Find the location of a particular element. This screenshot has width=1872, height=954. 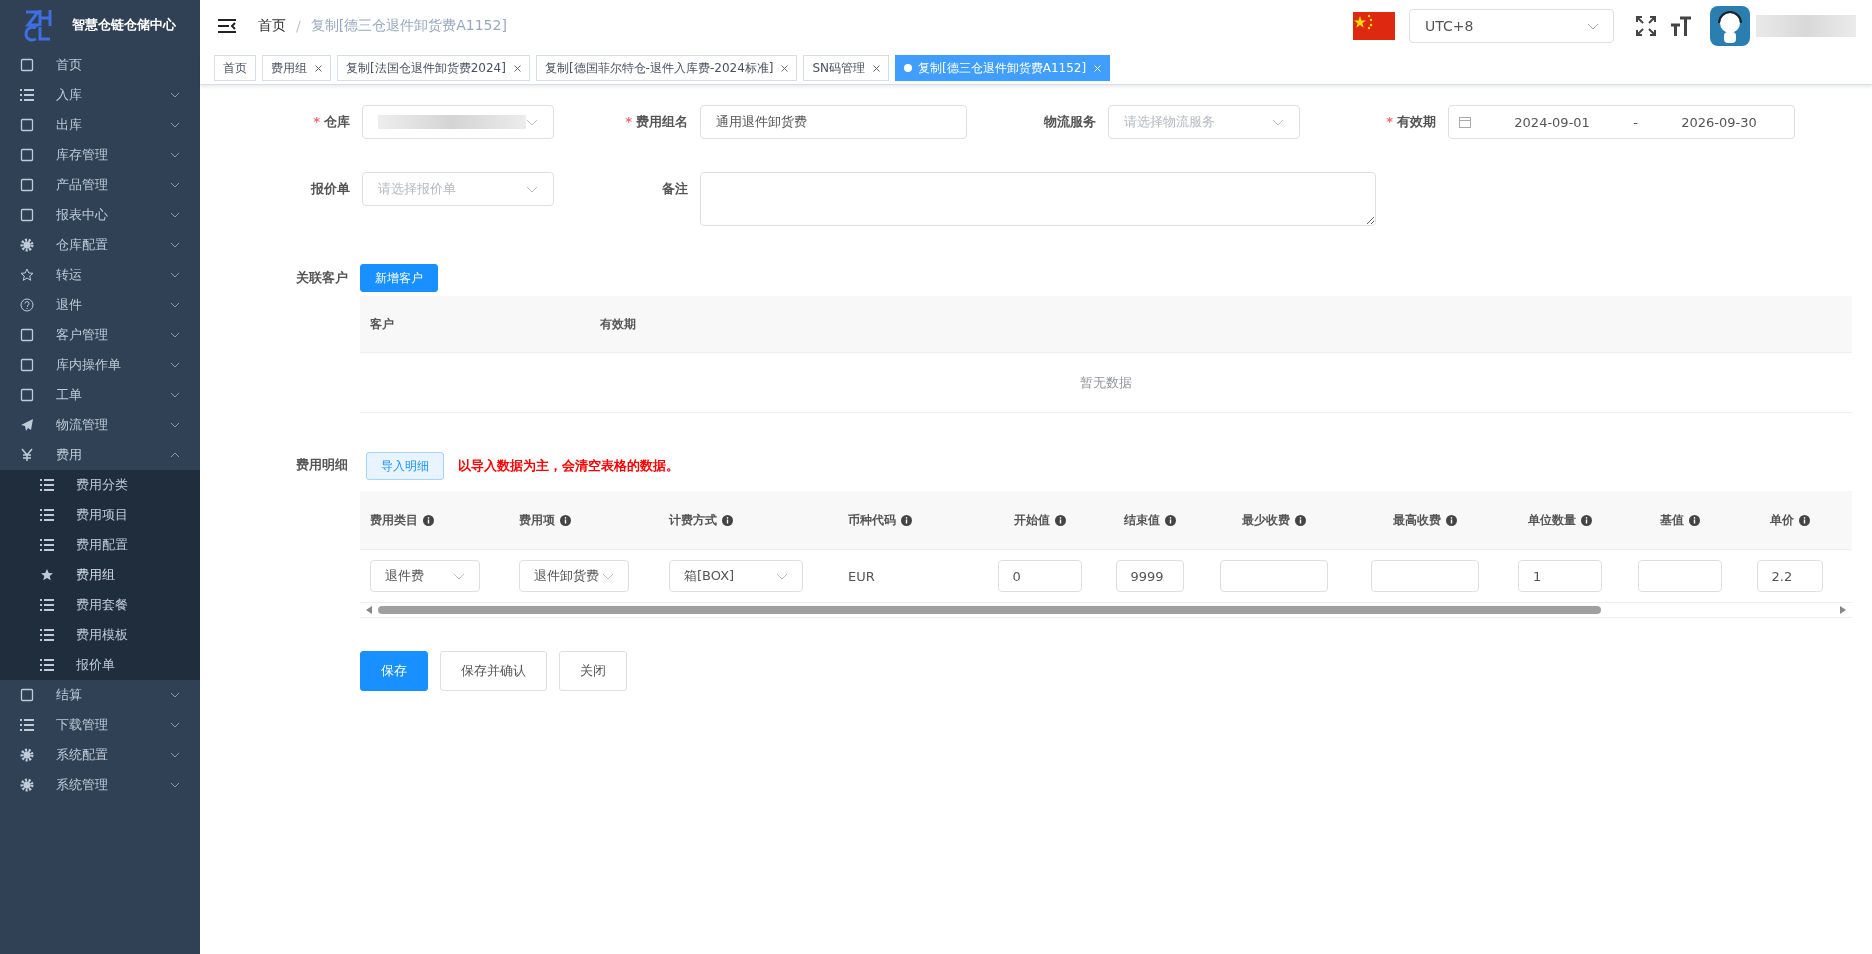

menu-item: 转运 is located at coordinates (100, 275).